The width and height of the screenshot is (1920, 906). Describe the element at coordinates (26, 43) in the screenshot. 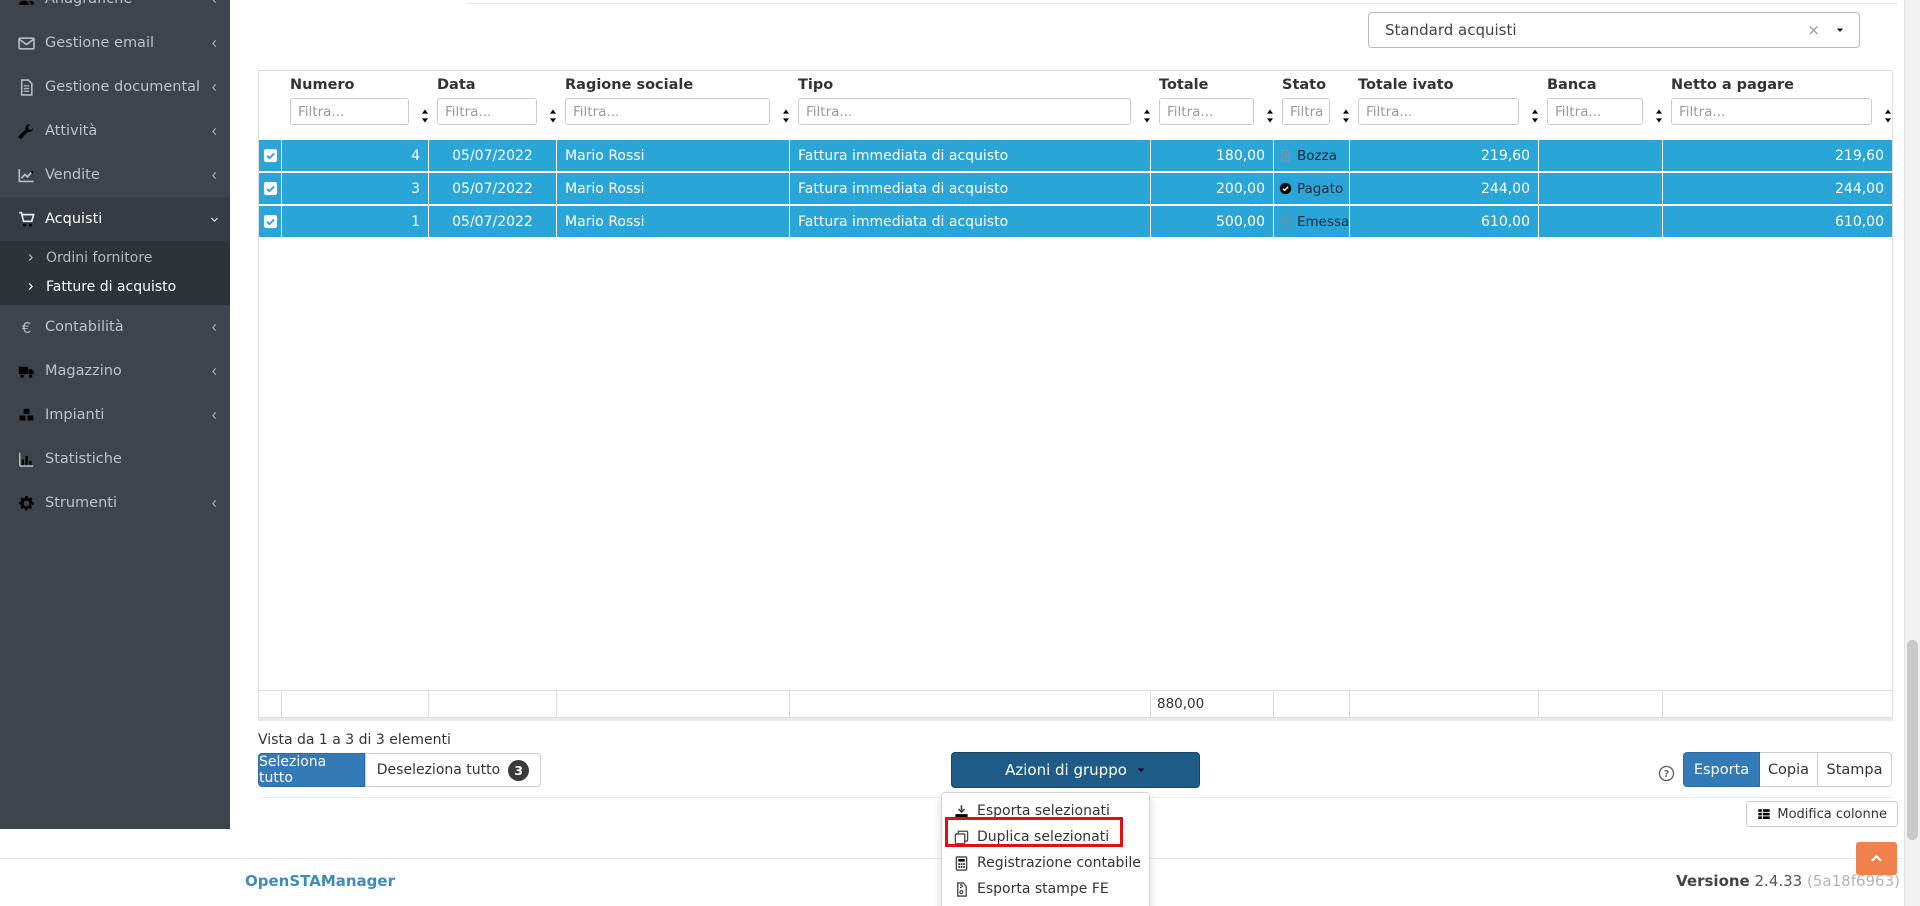

I see `envelope-icon` at that location.